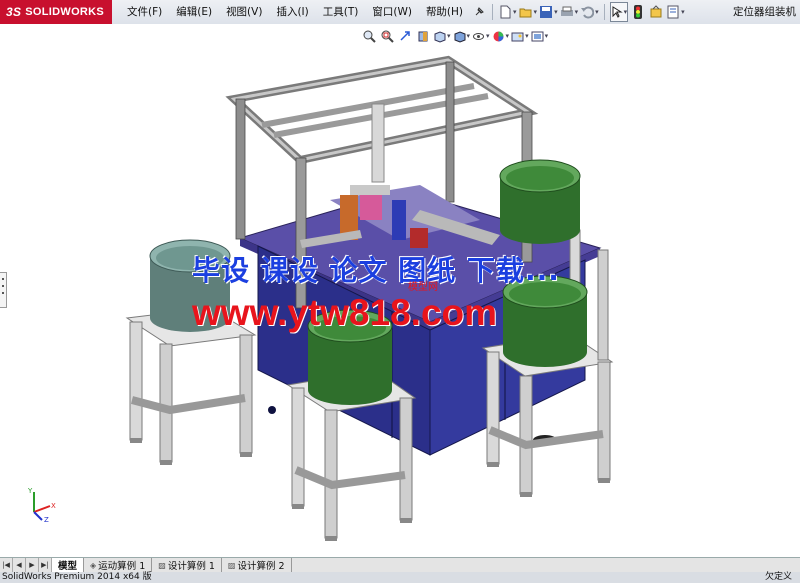  Describe the element at coordinates (675, 12) in the screenshot. I see `file-properties-icon: ▾` at that location.